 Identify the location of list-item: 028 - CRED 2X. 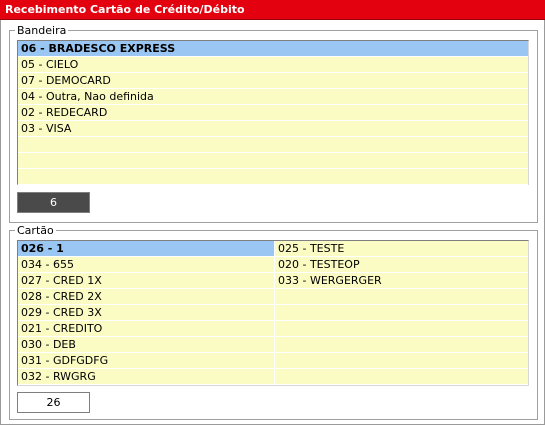
(146, 297).